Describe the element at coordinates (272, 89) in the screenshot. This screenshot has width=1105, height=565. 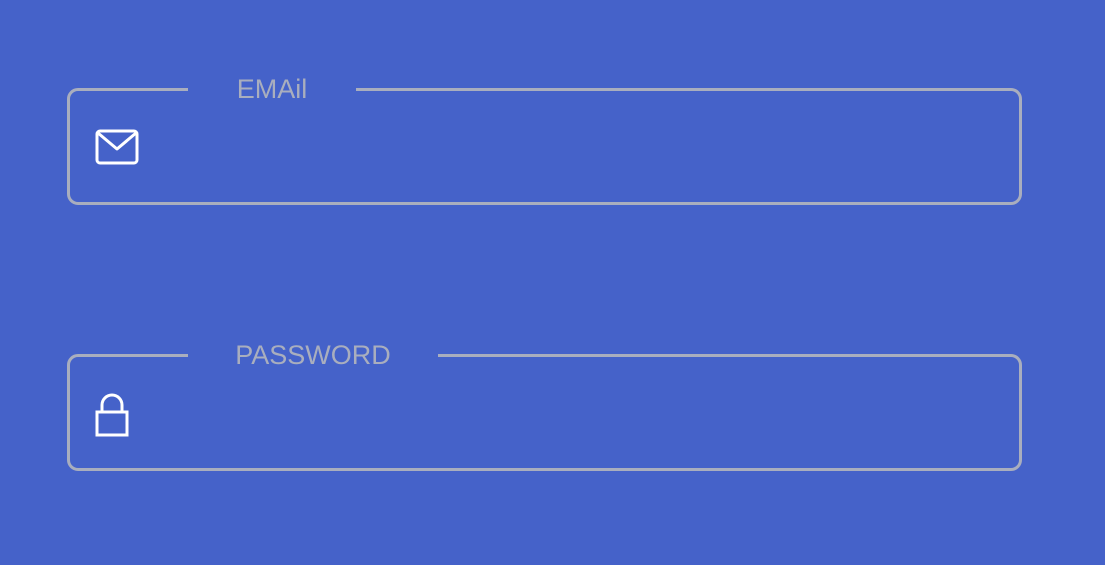
I see `email-label: EMAil` at that location.